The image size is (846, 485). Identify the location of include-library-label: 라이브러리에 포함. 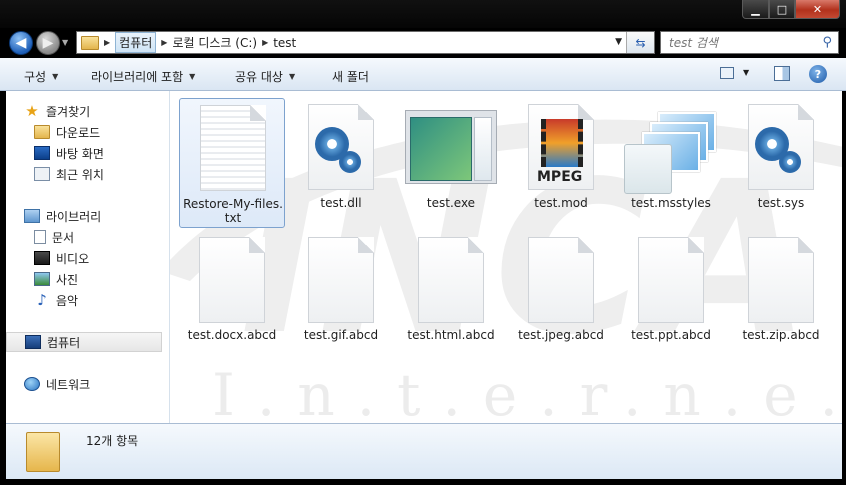
(137, 77).